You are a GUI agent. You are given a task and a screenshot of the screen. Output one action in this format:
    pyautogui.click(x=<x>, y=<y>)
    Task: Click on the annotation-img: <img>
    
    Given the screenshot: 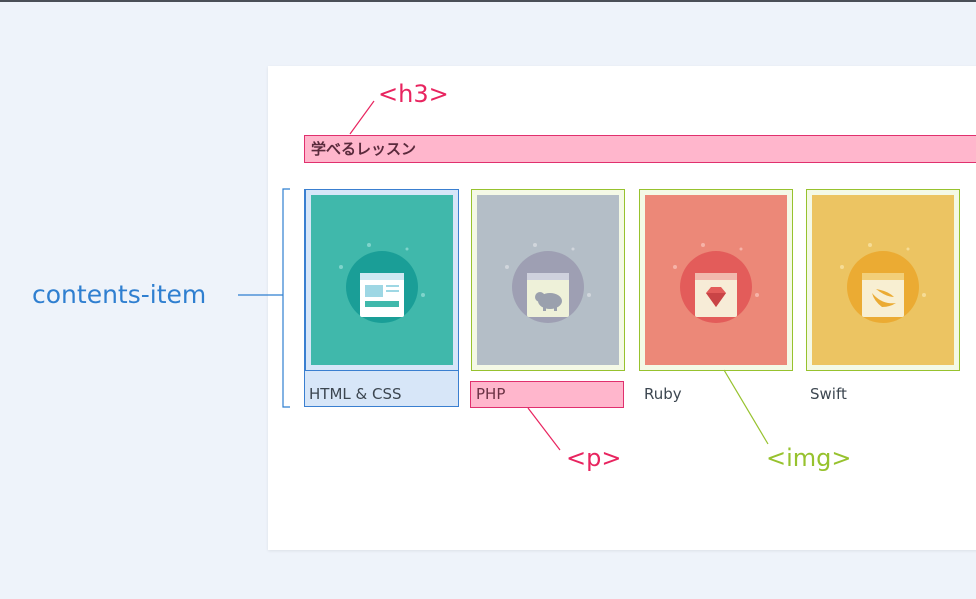 What is the action you would take?
    pyautogui.click(x=809, y=458)
    